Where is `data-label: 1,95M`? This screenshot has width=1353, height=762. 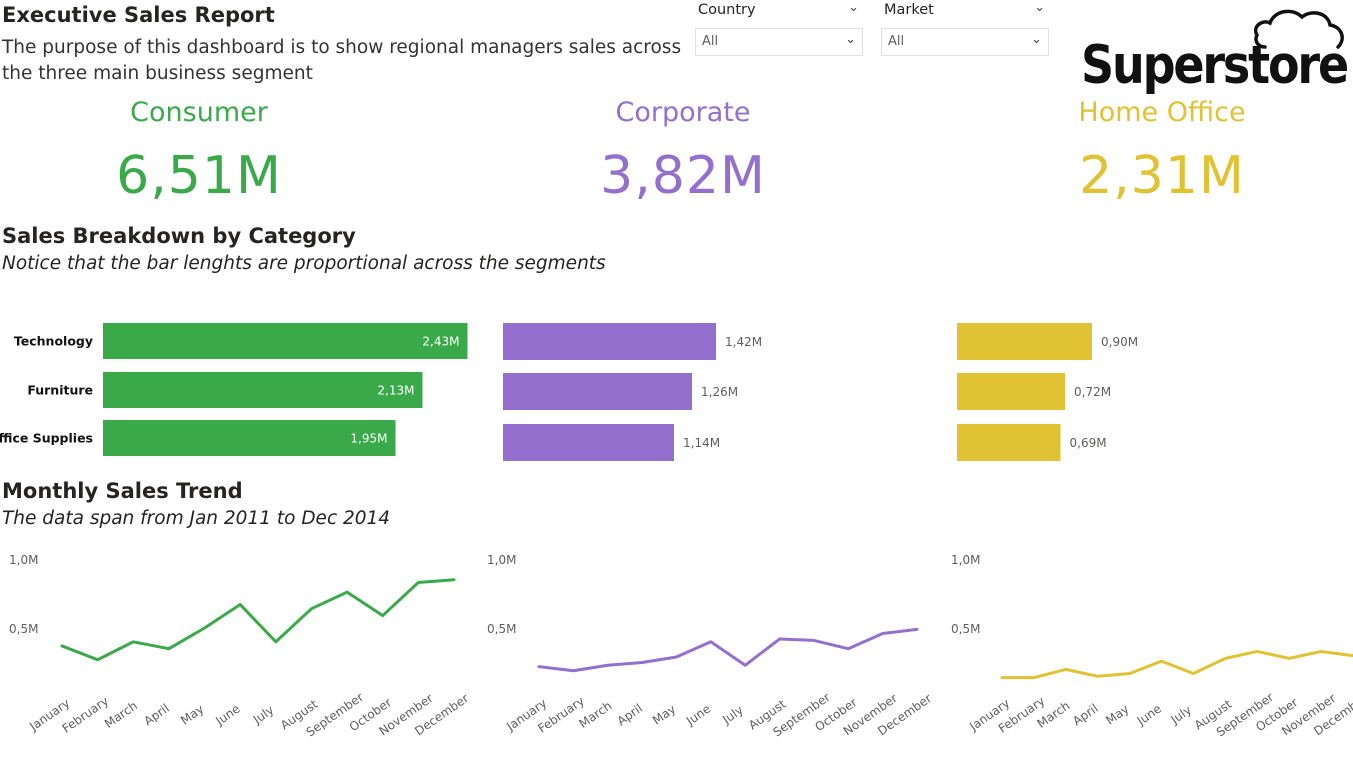
data-label: 1,95M is located at coordinates (368, 439).